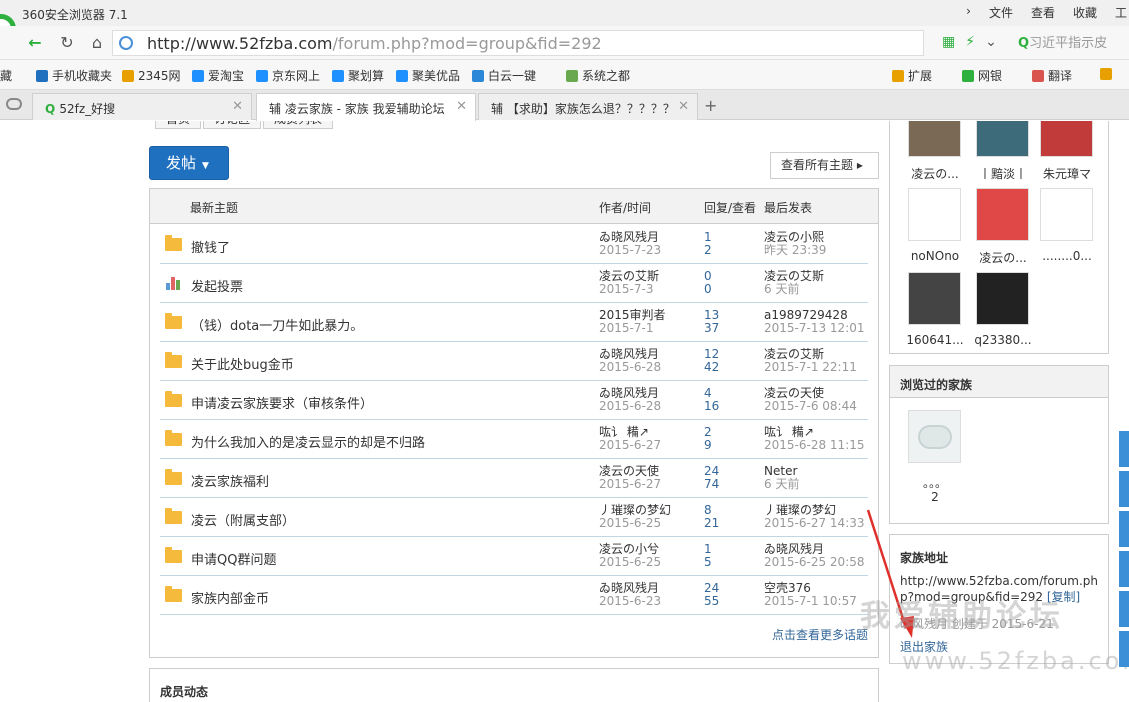 The image size is (1129, 702). I want to click on thread-subject-link: 撤钱了, so click(210, 246).